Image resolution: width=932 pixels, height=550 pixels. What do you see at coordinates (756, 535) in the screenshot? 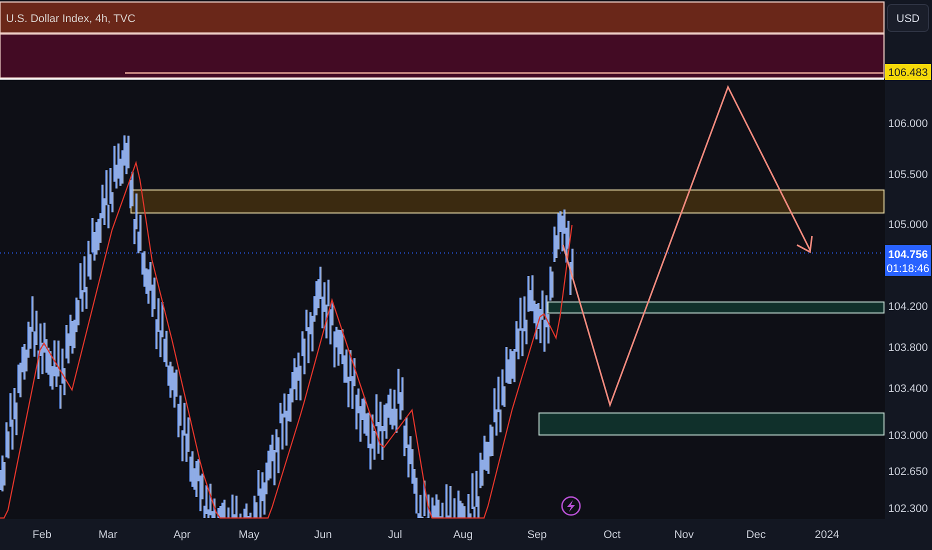
I see `time-label: Dec` at bounding box center [756, 535].